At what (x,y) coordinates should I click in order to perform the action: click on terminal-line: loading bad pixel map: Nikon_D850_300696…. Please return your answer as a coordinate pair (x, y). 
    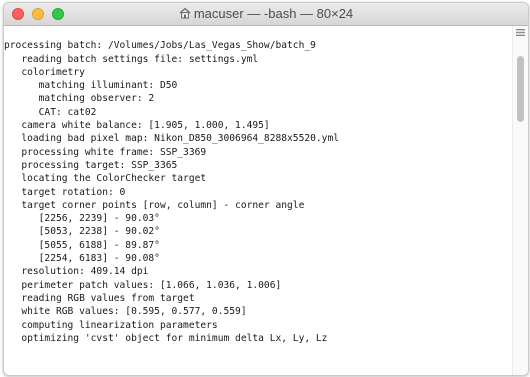
    Looking at the image, I should click on (172, 139).